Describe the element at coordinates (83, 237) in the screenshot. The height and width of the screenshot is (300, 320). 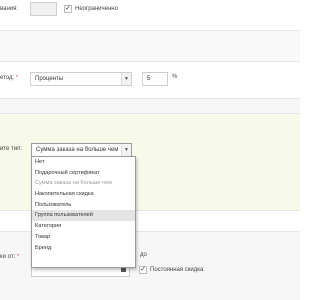
I see `dropdown-option: Товар` at that location.